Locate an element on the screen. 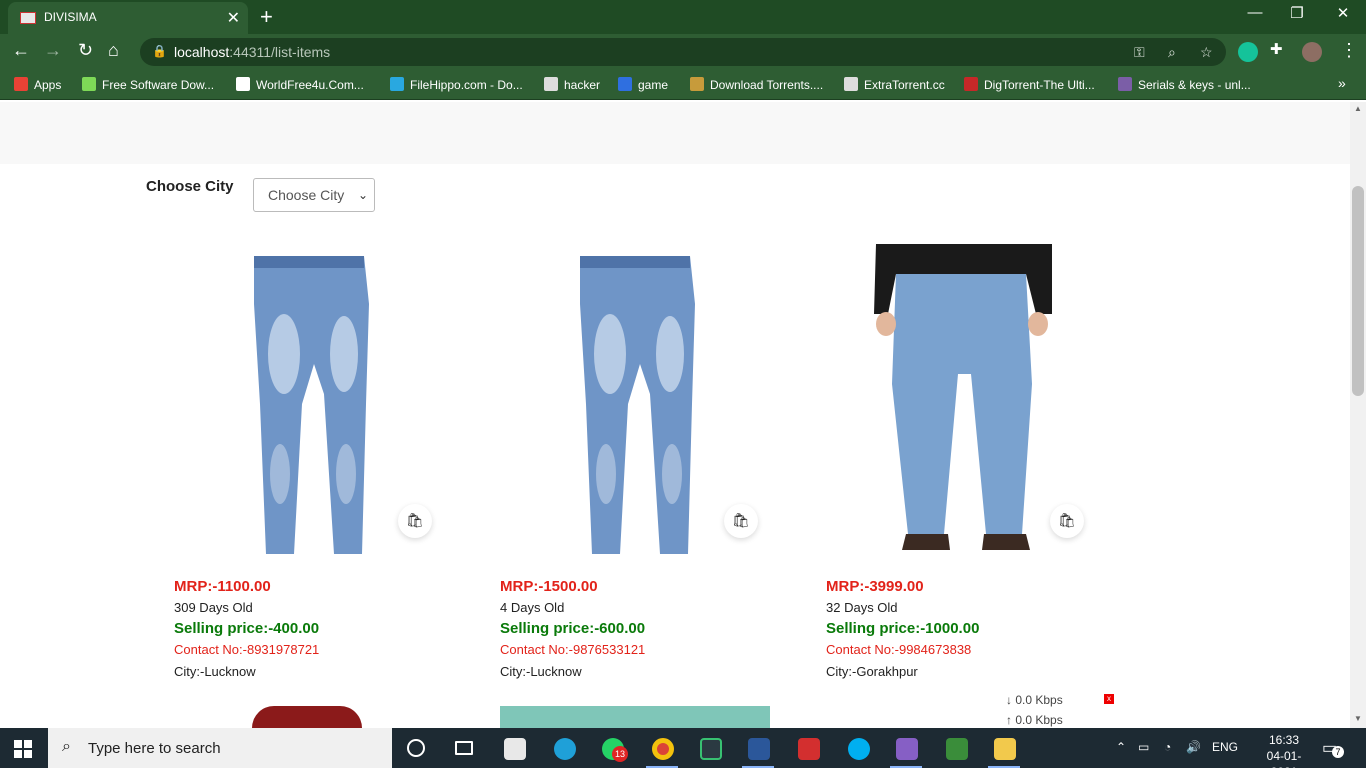 The image size is (1366, 780). cortana-icon is located at coordinates (416, 748).